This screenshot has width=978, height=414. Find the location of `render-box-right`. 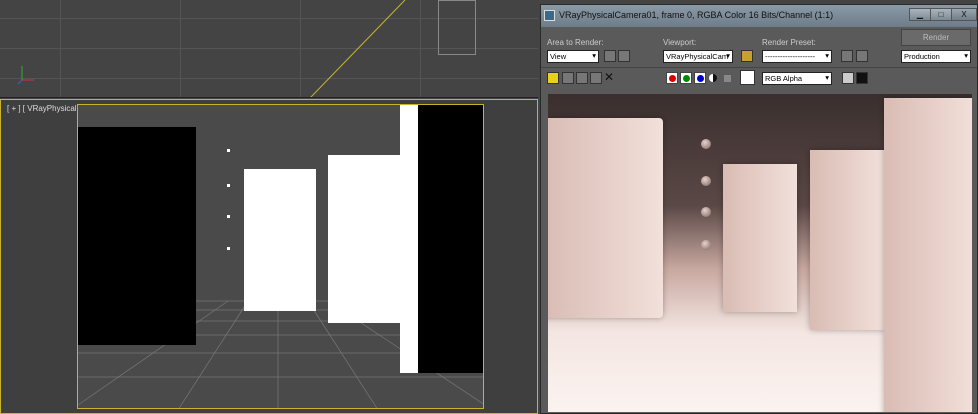

render-box-right is located at coordinates (847, 240).